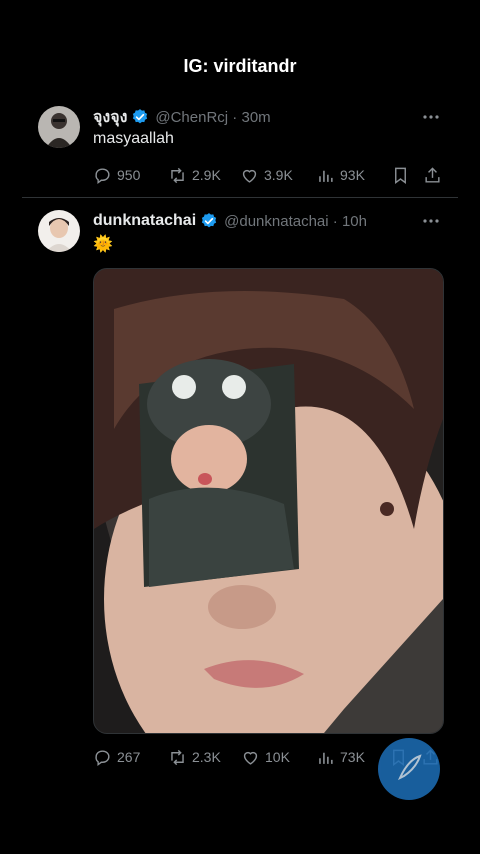  I want to click on compose-fab-button, so click(409, 769).